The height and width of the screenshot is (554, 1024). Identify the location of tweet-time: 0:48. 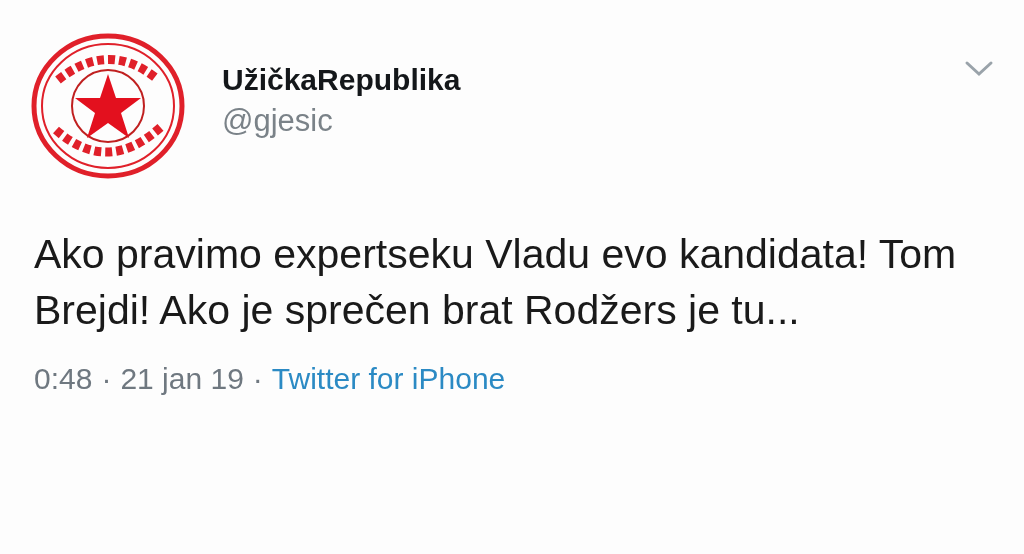
(63, 379).